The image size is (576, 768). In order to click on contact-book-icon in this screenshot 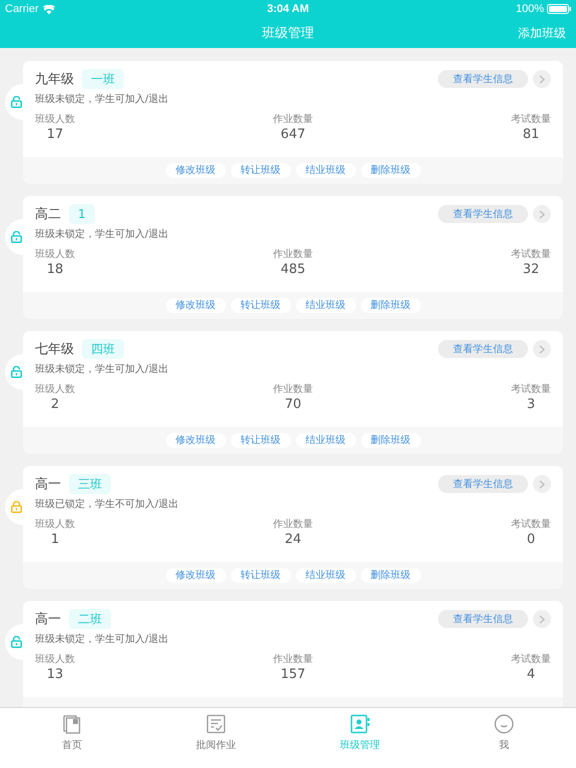, I will do `click(360, 724)`.